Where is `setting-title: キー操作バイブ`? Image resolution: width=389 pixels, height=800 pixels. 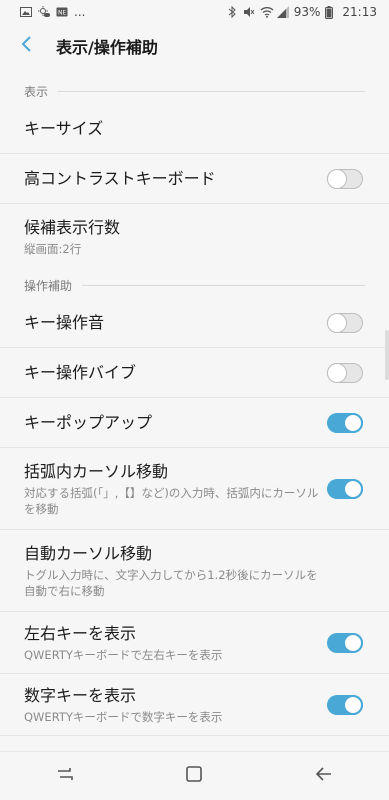 setting-title: キー操作バイブ is located at coordinates (80, 372).